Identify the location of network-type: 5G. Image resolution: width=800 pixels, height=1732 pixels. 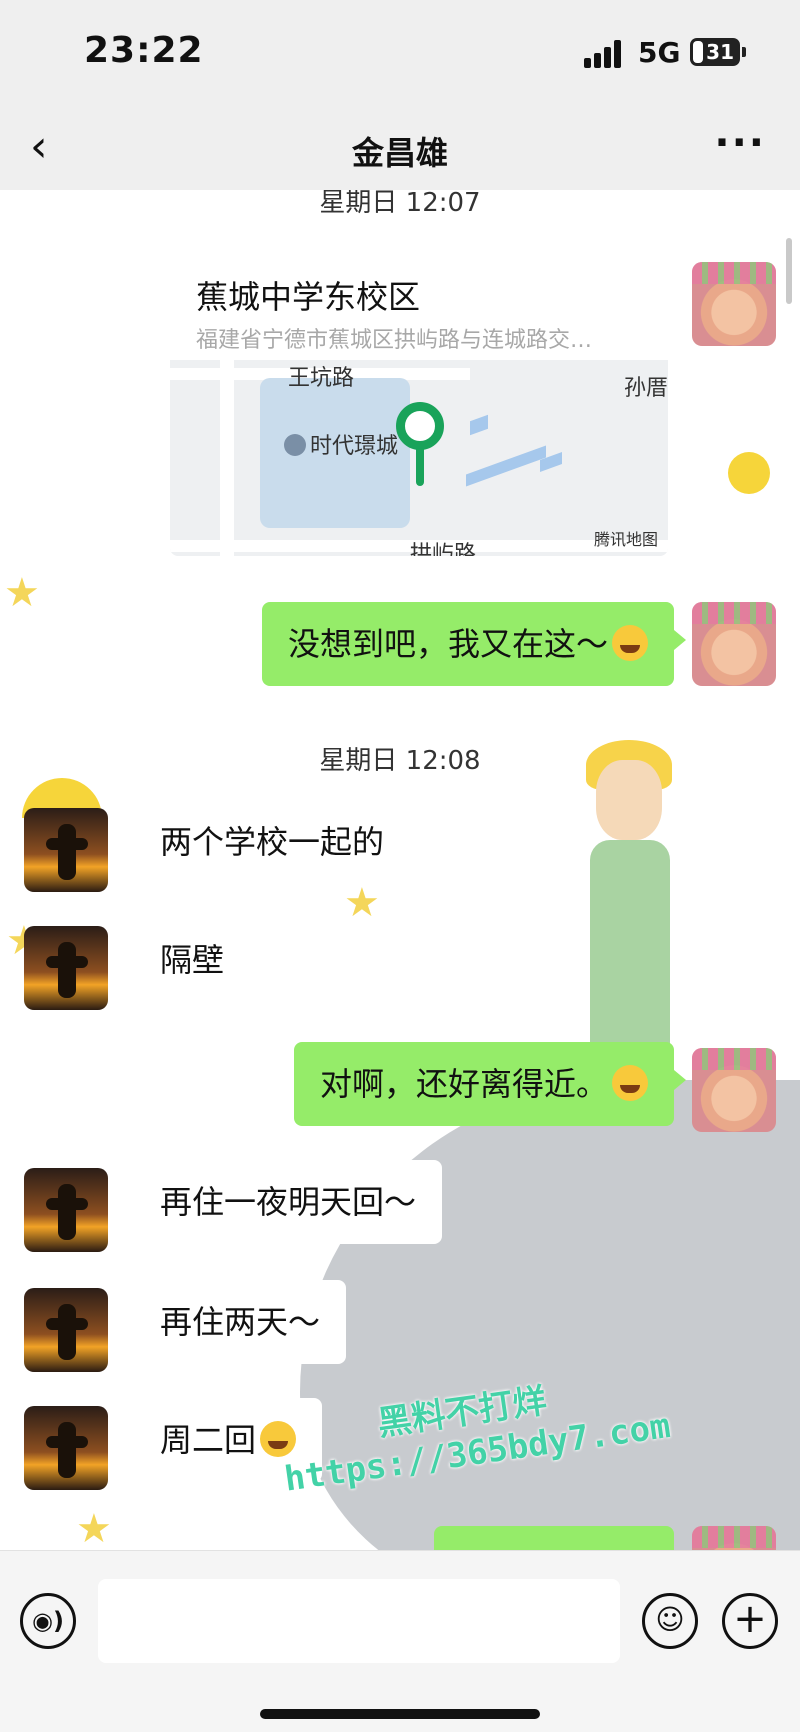
(659, 52).